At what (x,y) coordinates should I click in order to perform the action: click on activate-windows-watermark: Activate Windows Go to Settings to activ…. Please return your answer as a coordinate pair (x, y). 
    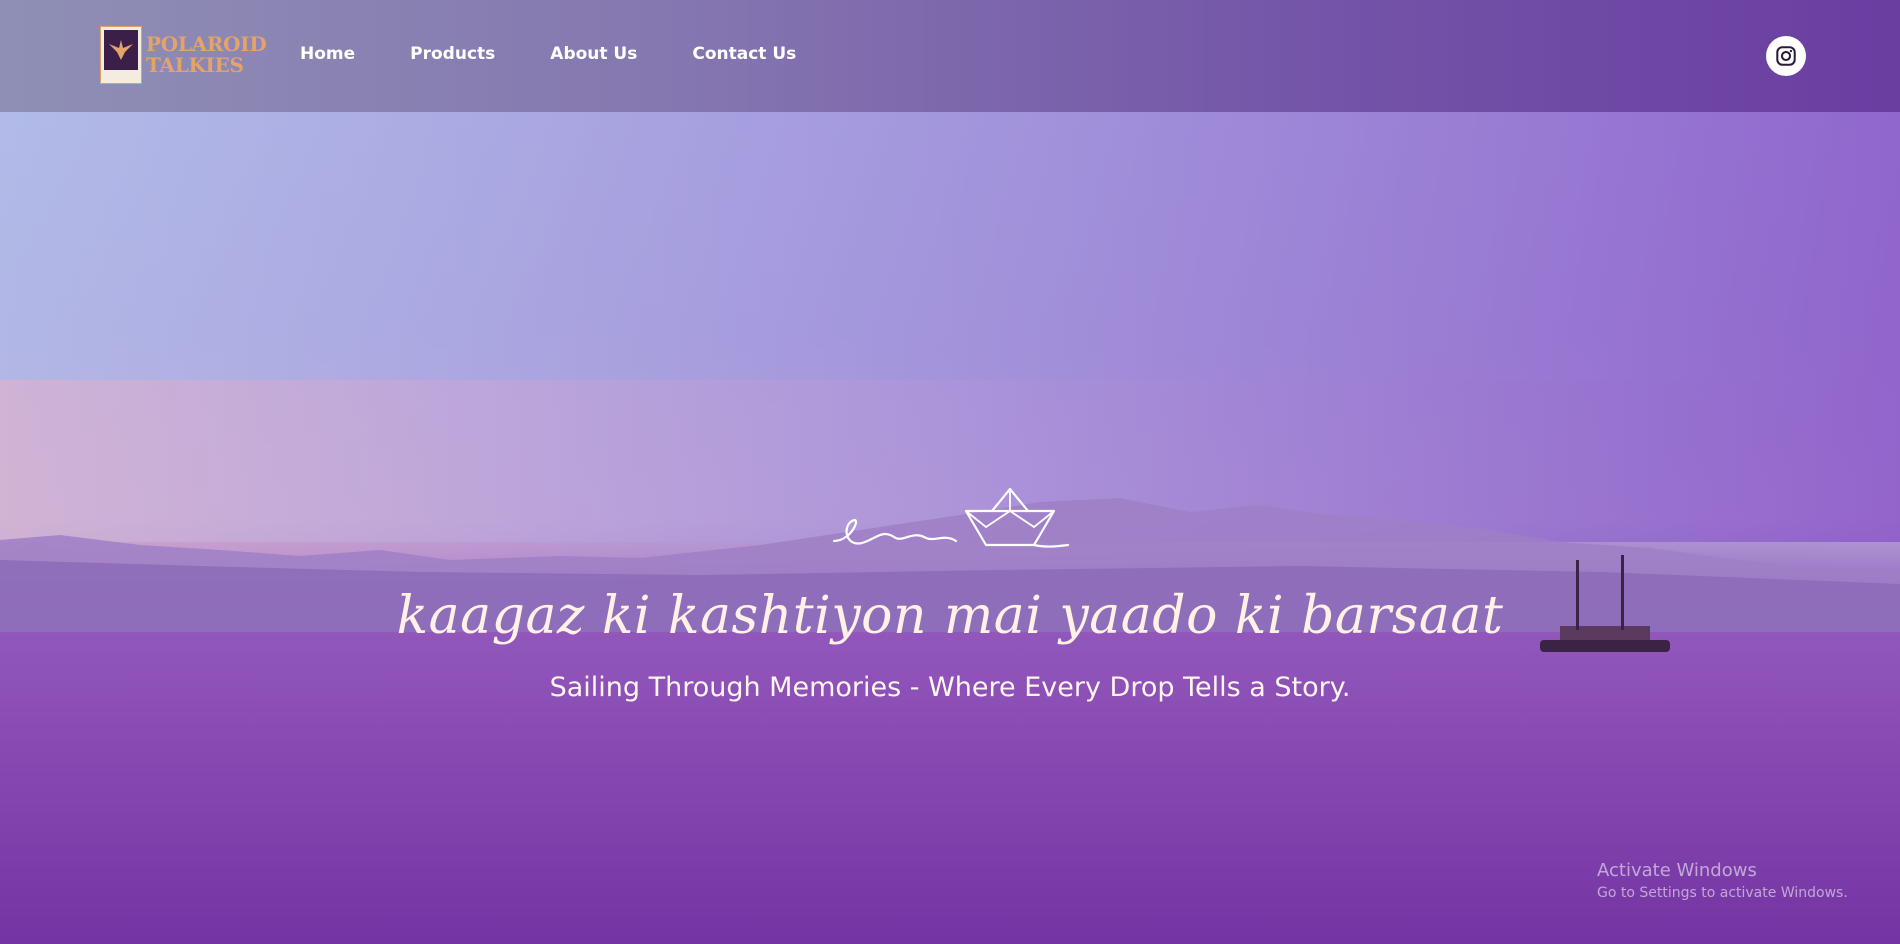
    Looking at the image, I should click on (1722, 880).